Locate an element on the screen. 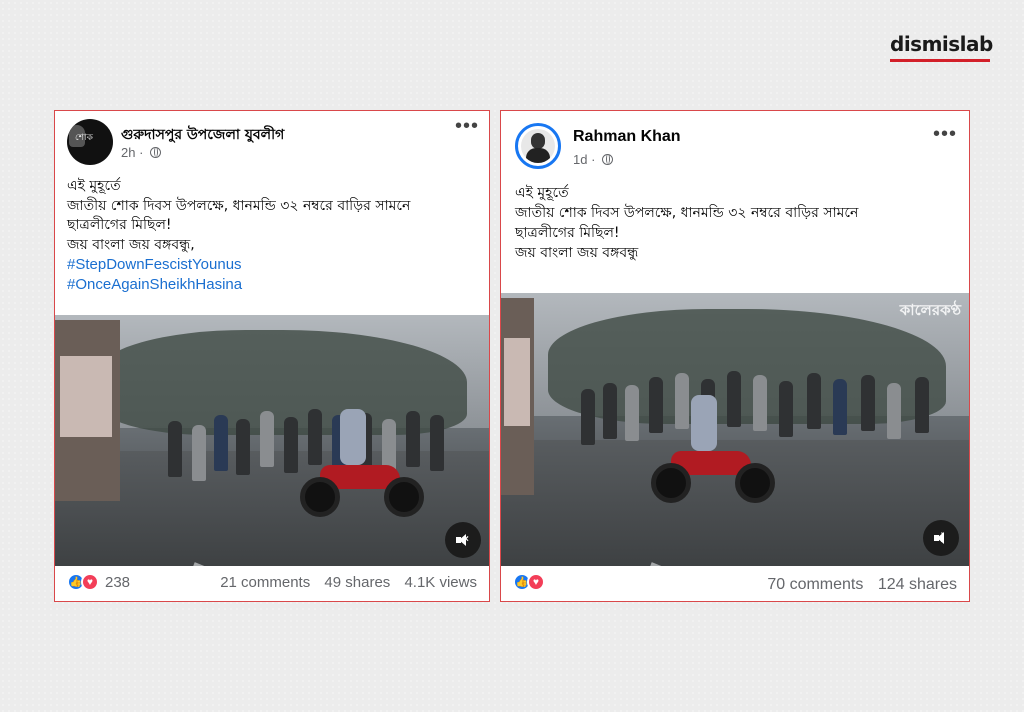  reactions-summary: 👍 ♥ is located at coordinates (529, 582).